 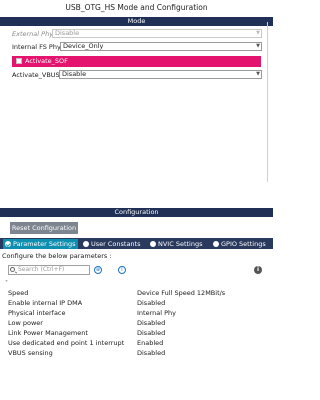 What do you see at coordinates (136, 324) in the screenshot?
I see `table-row: Low power Disabled` at bounding box center [136, 324].